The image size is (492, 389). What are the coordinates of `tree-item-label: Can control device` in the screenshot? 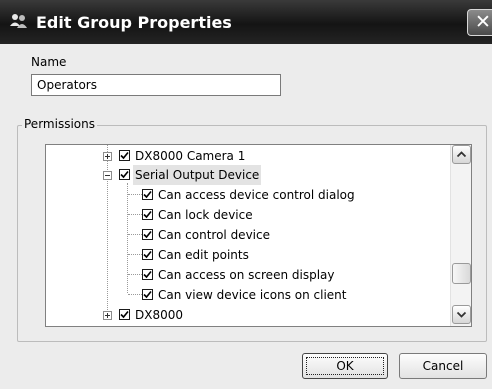 It's located at (214, 235).